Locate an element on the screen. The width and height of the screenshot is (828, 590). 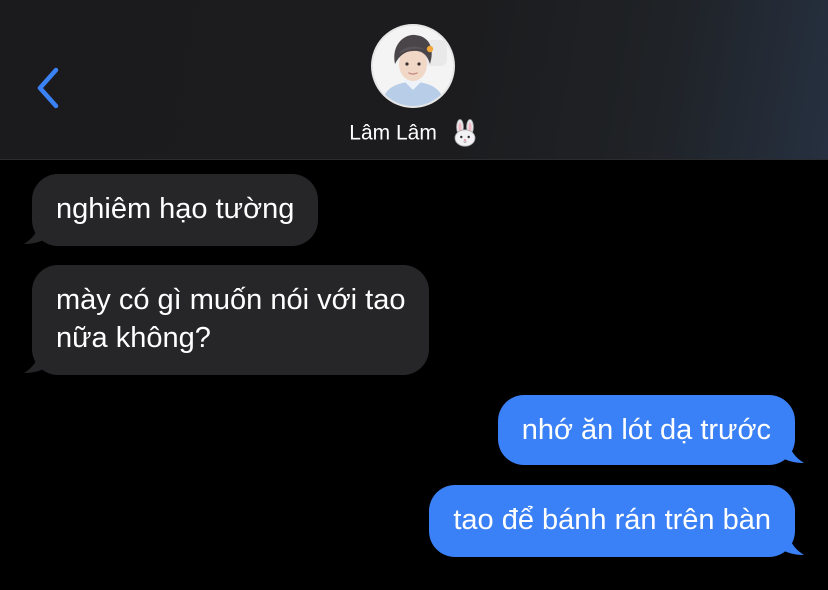
message-bubble-received: mày có gì muốn nói với tao nữa không? is located at coordinates (231, 320).